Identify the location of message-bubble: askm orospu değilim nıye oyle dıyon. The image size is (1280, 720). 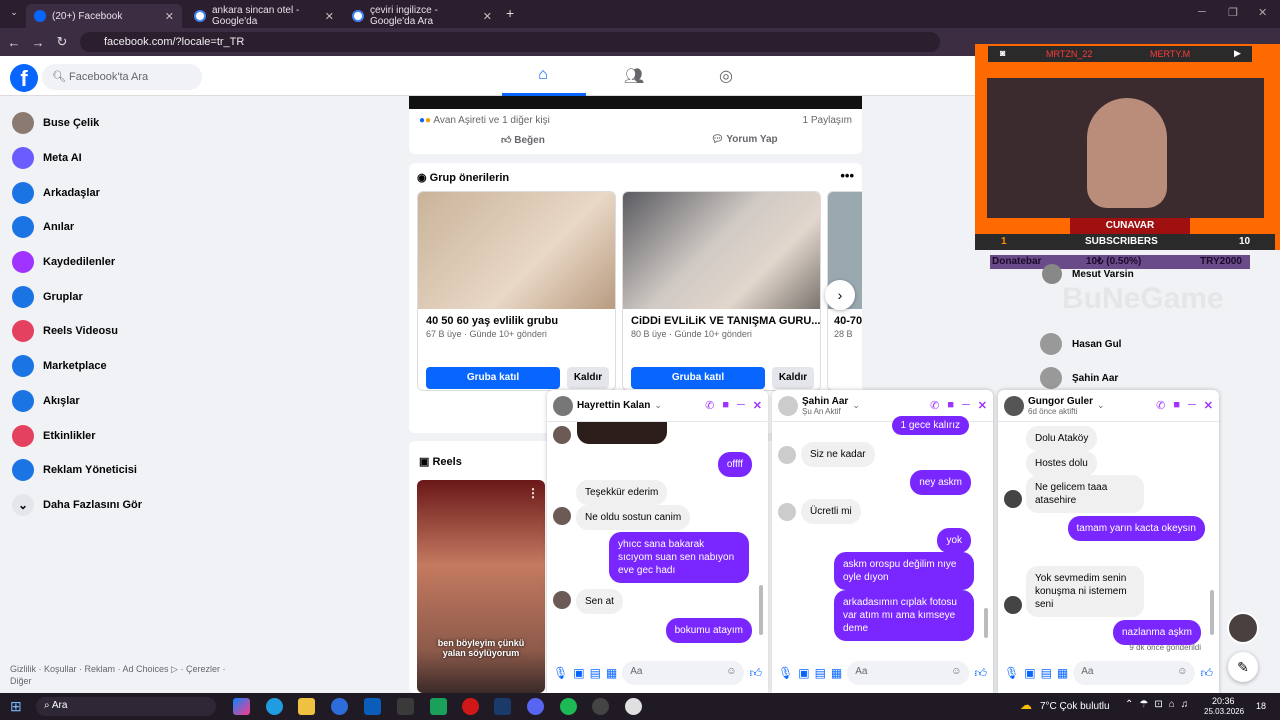
(904, 571).